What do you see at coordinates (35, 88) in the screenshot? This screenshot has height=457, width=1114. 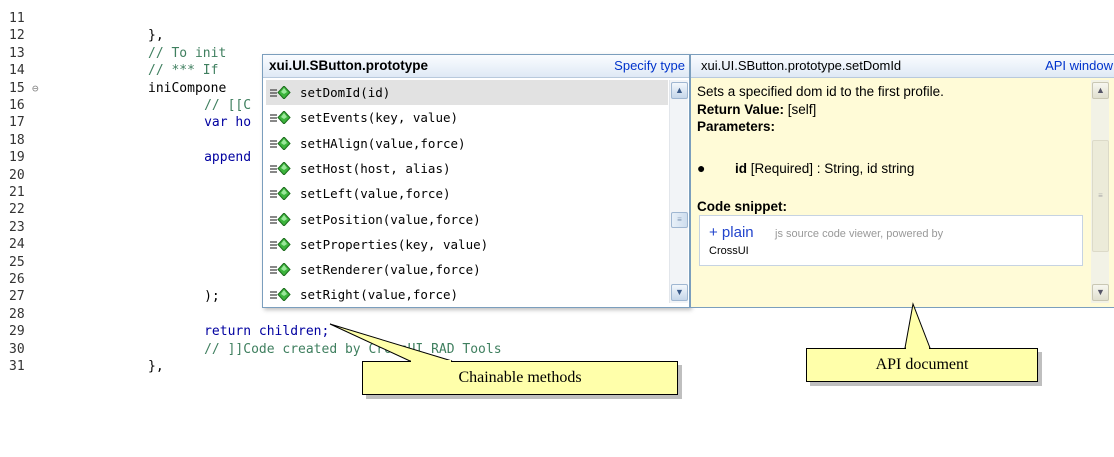 I see `fold-collapse-icon: ⊖` at bounding box center [35, 88].